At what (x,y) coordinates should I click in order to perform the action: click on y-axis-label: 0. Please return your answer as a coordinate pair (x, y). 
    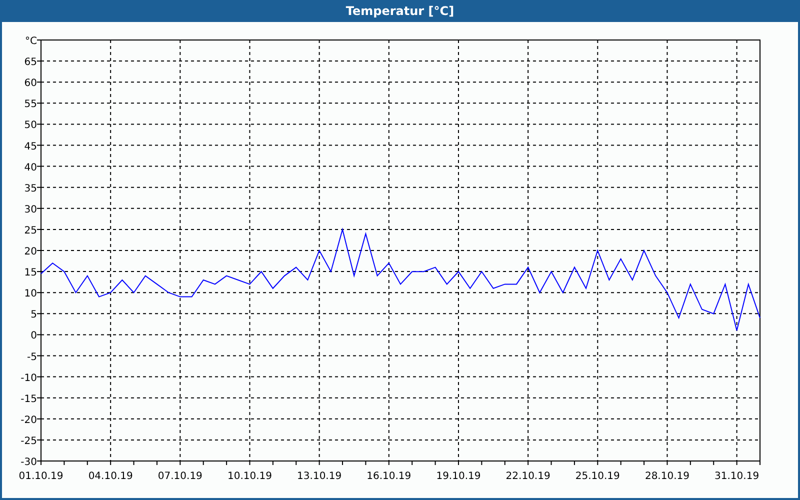
    Looking at the image, I should click on (33, 336).